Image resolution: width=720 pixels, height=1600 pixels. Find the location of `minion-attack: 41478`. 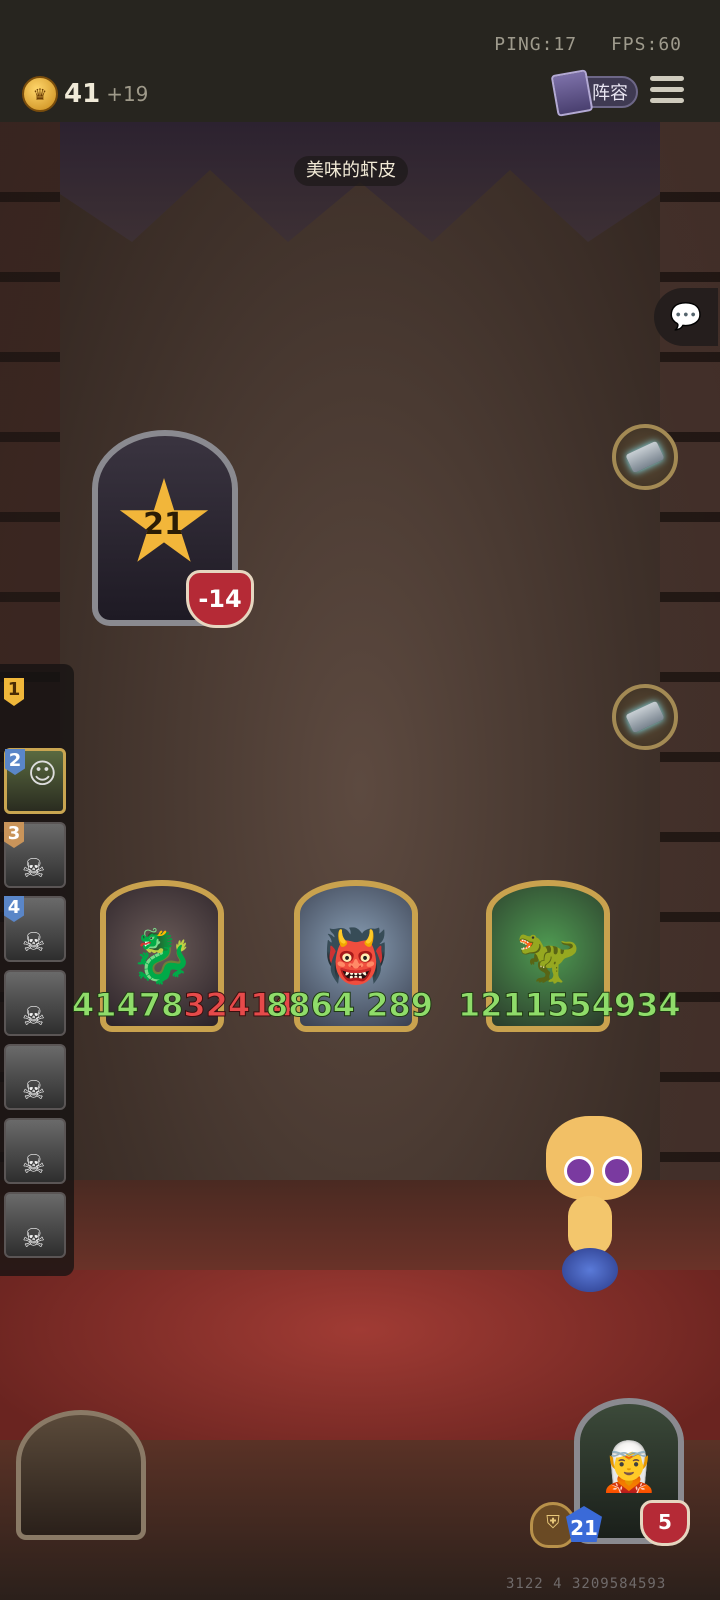

minion-attack: 41478 is located at coordinates (127, 1005).